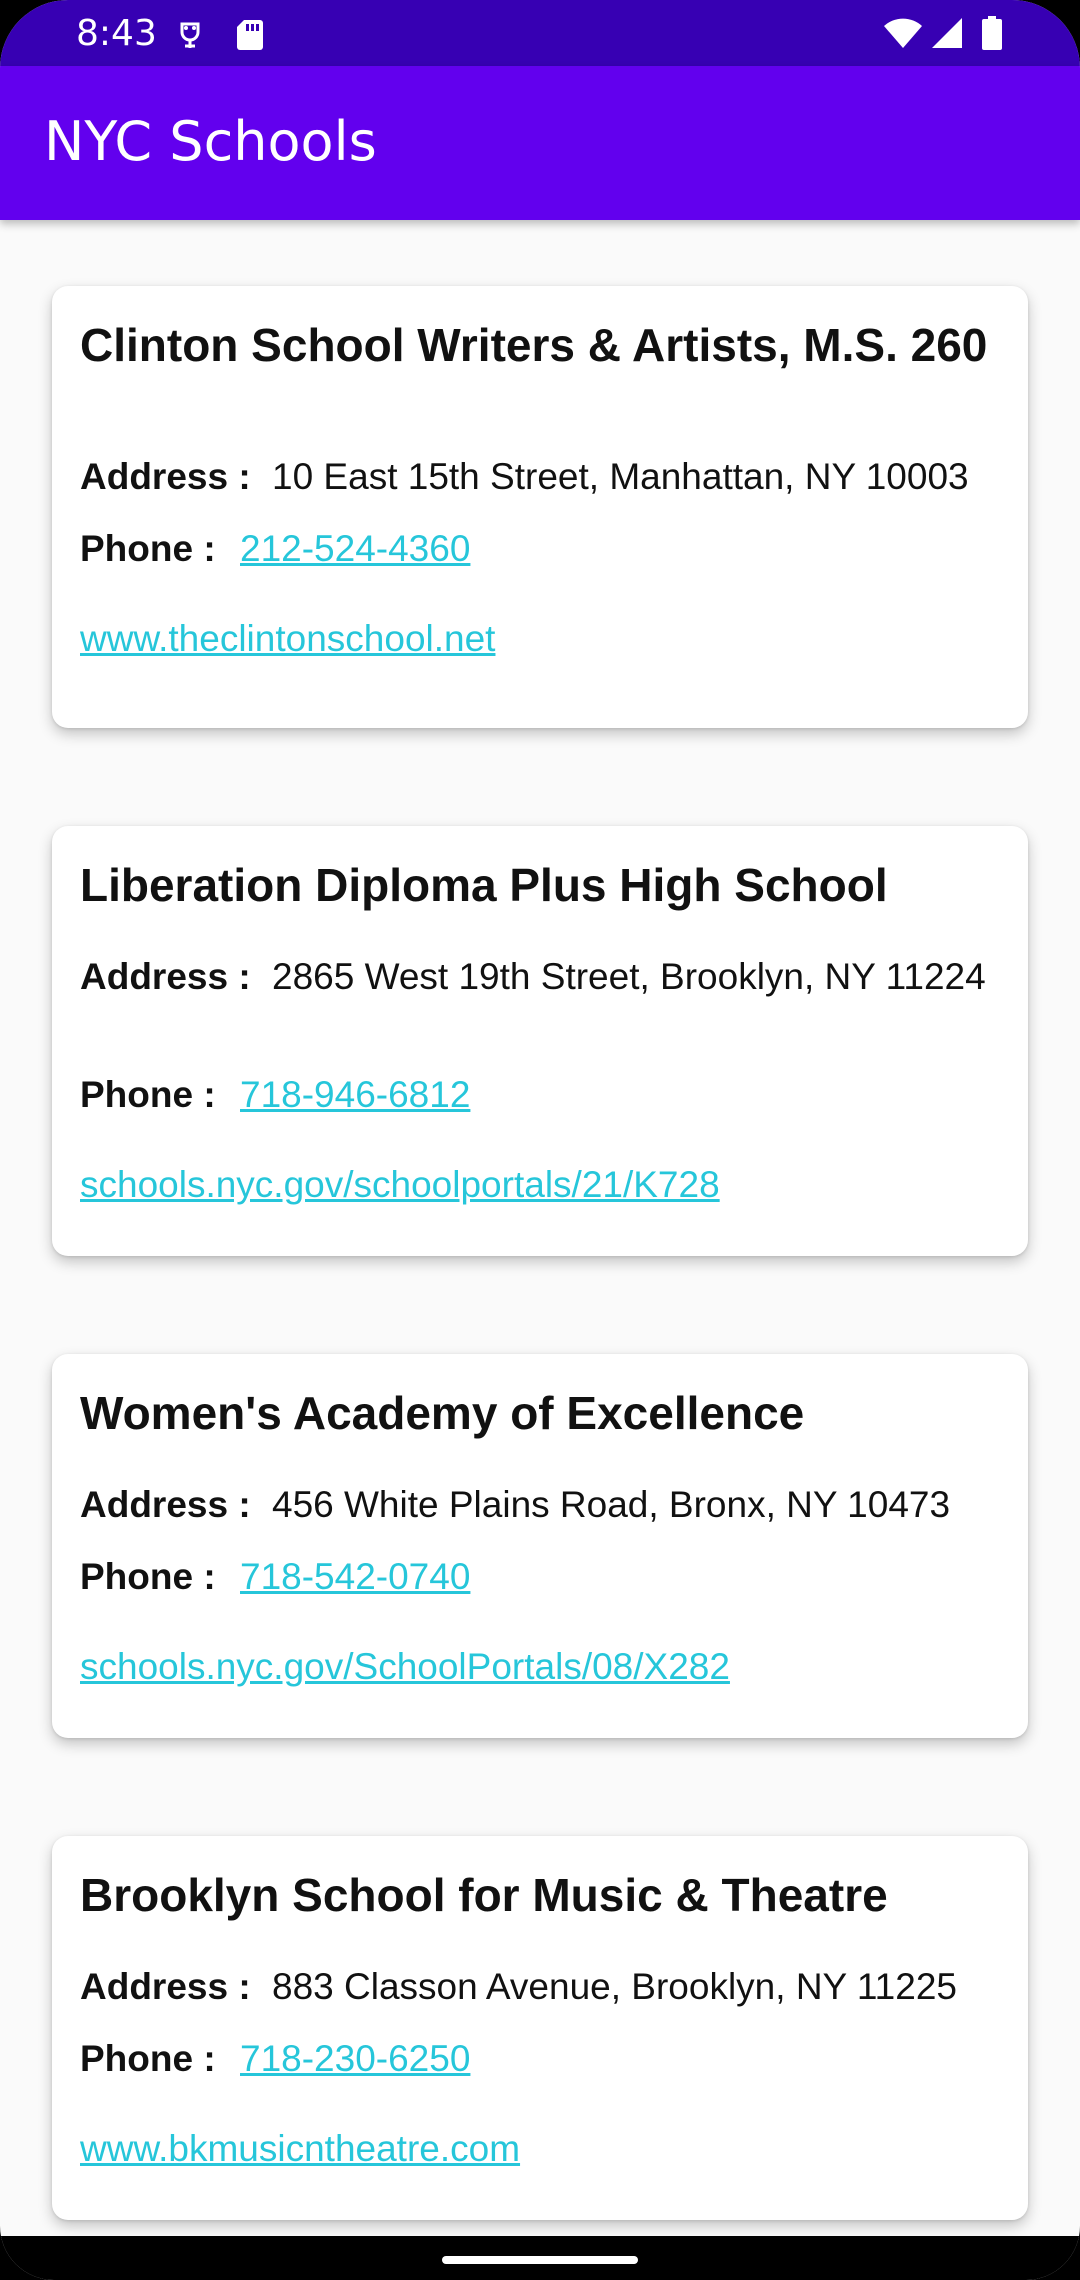 The height and width of the screenshot is (2280, 1080). Describe the element at coordinates (250, 34) in the screenshot. I see `sd-card-icon` at that location.